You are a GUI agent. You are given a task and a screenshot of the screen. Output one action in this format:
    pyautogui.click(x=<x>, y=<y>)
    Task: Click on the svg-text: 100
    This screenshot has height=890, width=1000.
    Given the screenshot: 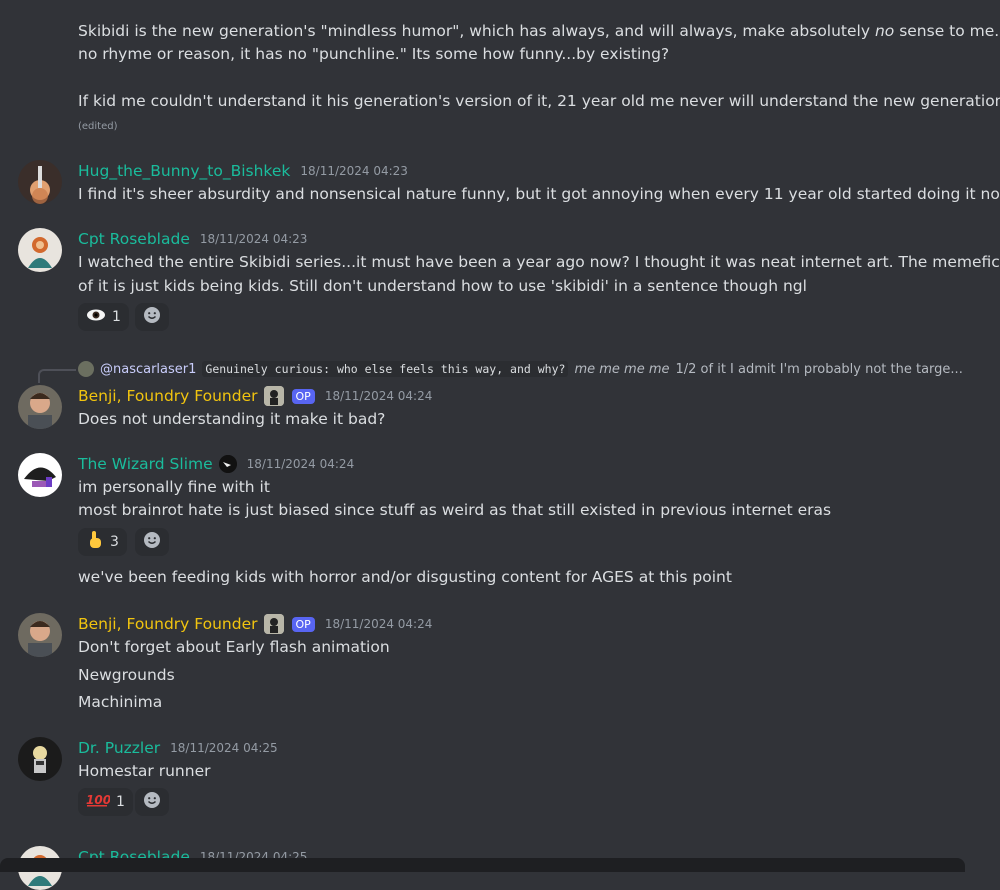 What is the action you would take?
    pyautogui.click(x=98, y=800)
    